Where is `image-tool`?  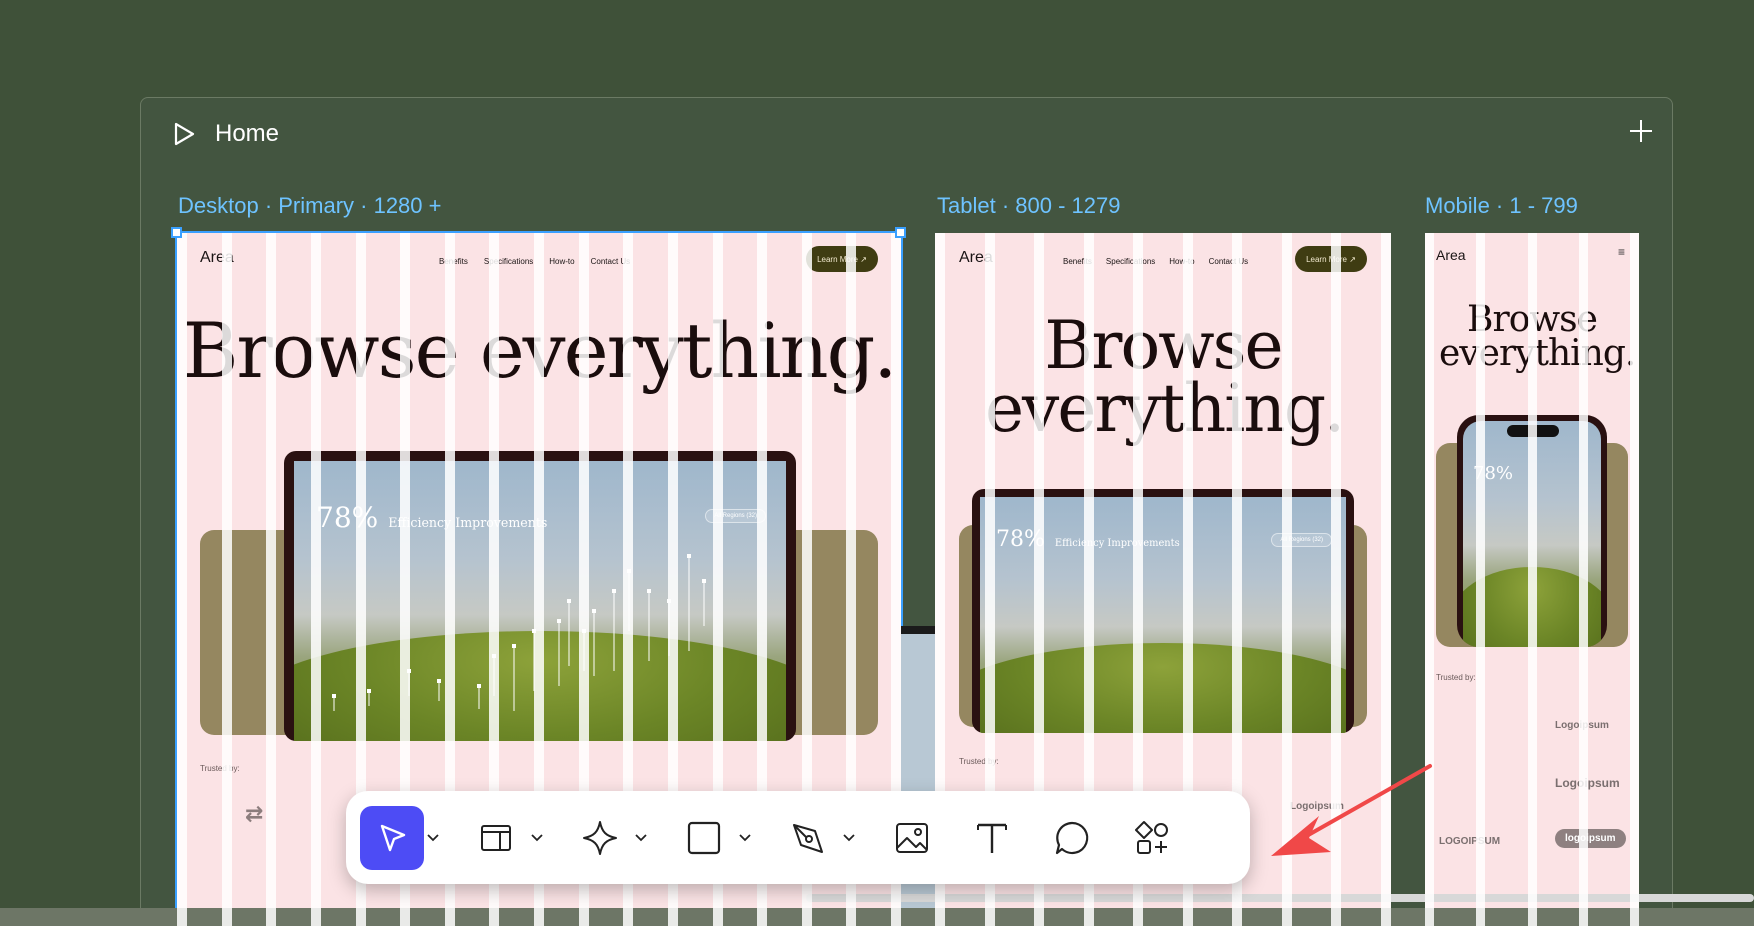
image-tool is located at coordinates (912, 838).